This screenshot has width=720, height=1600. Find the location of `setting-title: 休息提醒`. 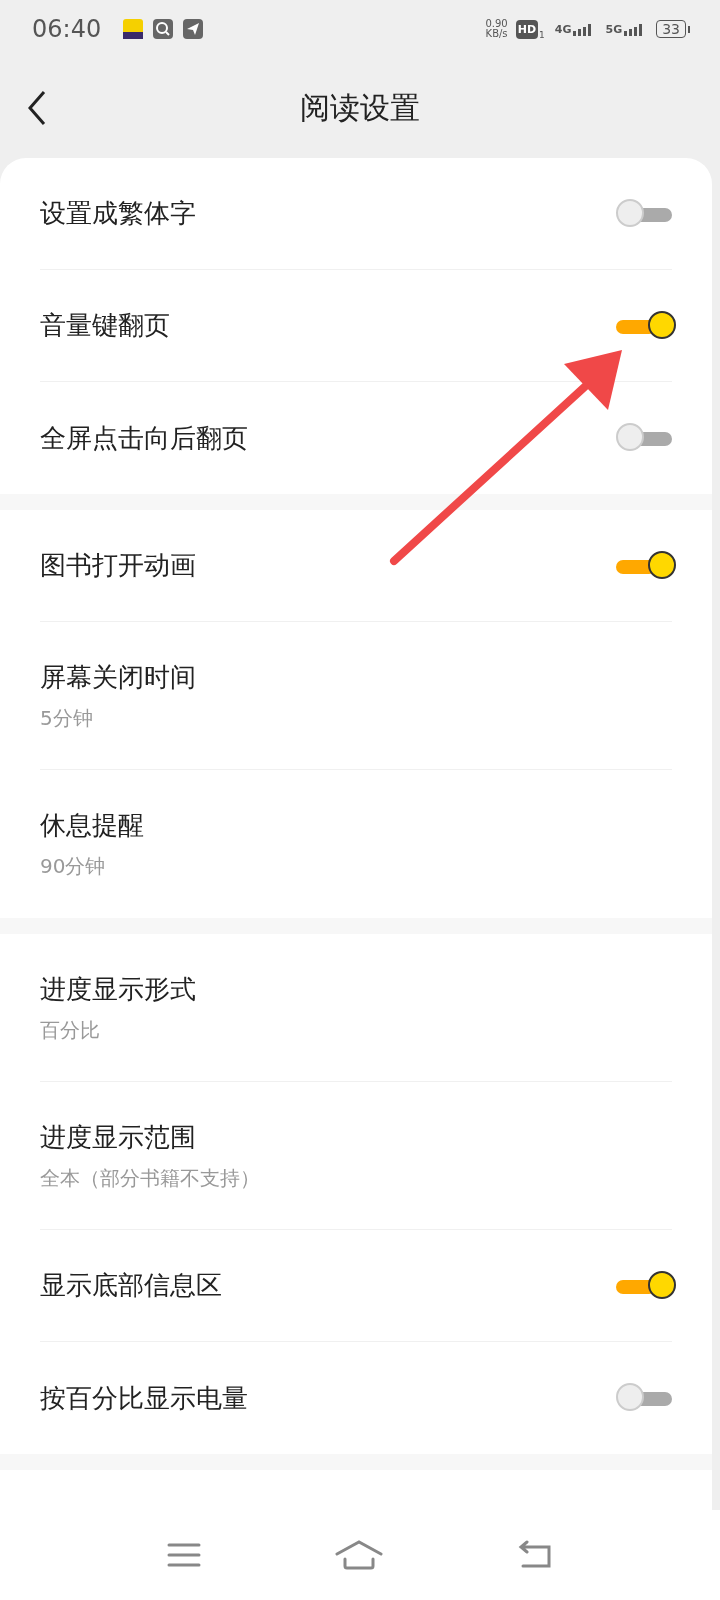

setting-title: 休息提醒 is located at coordinates (92, 825).